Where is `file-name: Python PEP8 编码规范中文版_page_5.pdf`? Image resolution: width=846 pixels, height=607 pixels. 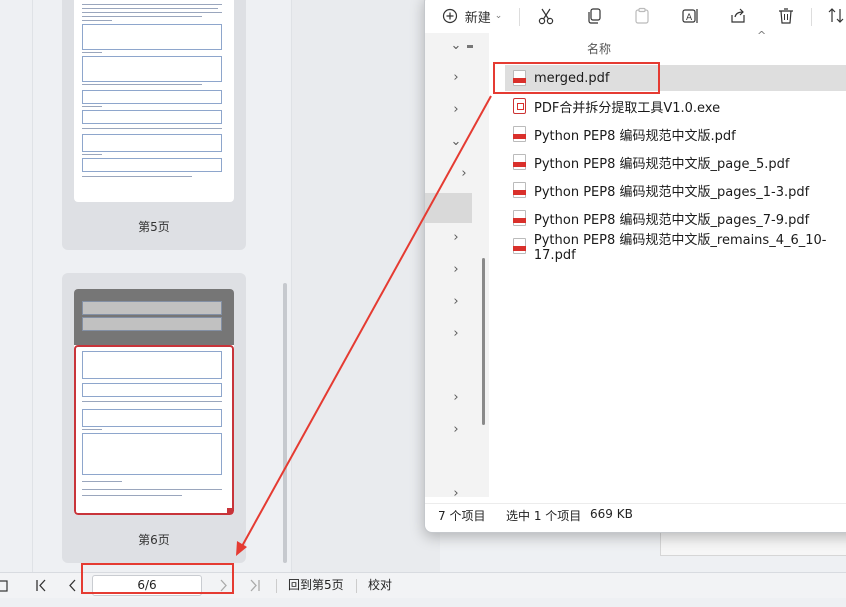
file-name: Python PEP8 编码规范中文版_page_5.pdf is located at coordinates (662, 164).